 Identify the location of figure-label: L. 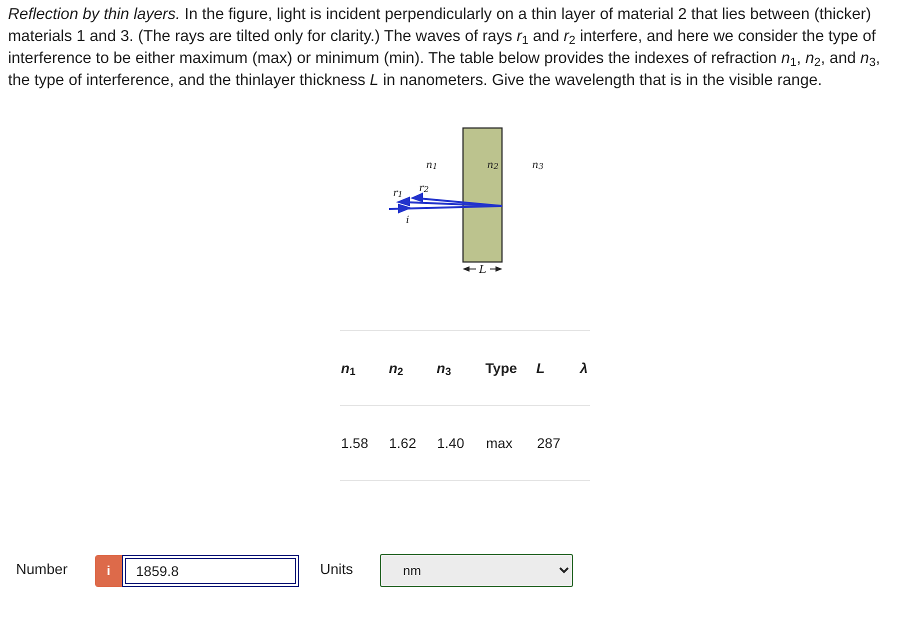
(482, 269).